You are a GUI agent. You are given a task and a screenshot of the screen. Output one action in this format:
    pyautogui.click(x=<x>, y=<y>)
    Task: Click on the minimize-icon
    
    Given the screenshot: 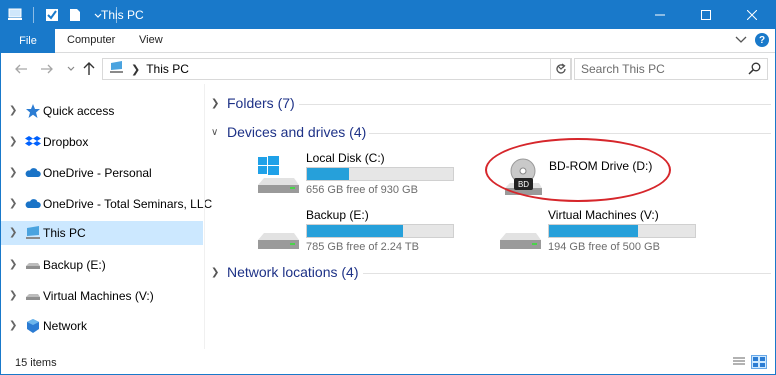 What is the action you would take?
    pyautogui.click(x=660, y=15)
    